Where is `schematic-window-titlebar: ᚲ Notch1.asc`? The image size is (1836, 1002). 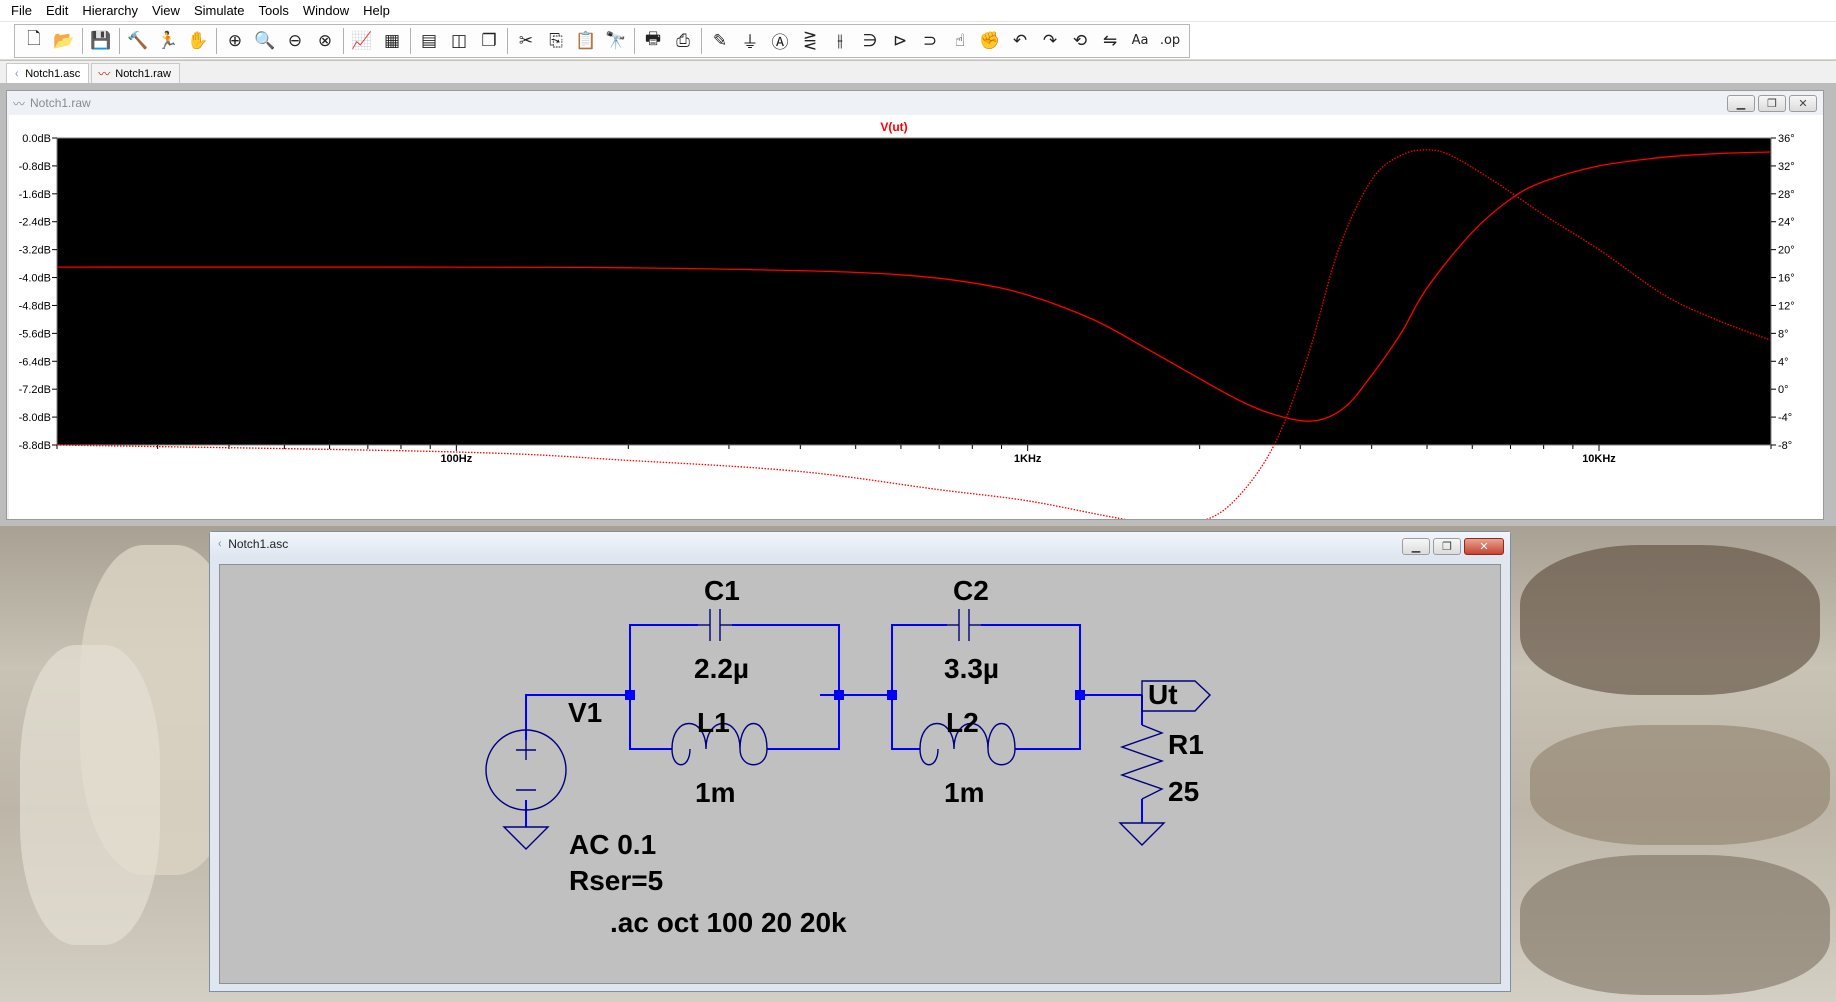
schematic-window-titlebar: ᚲ Notch1.asc is located at coordinates (860, 544).